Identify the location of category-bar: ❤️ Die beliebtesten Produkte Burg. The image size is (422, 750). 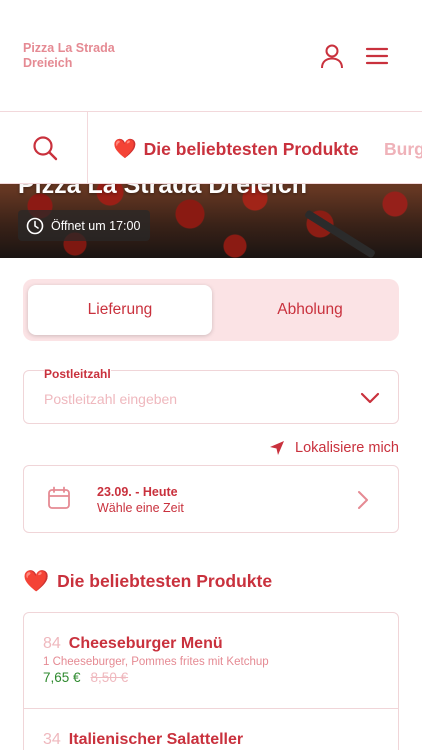
(211, 148).